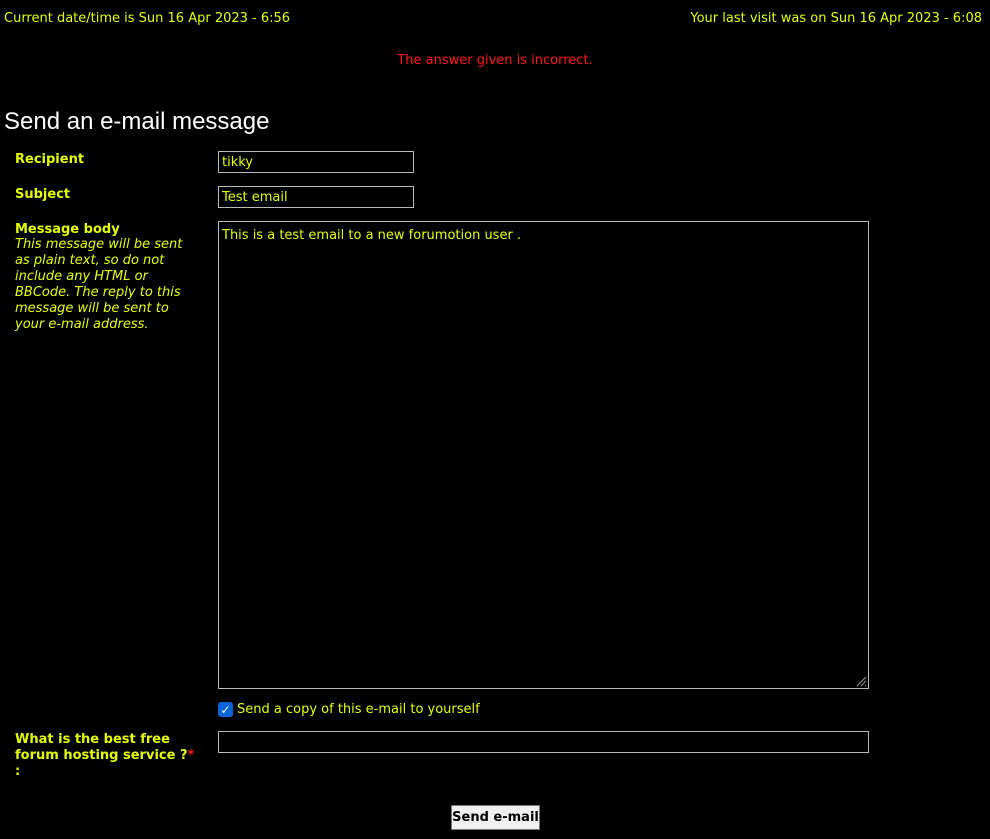 This screenshot has height=839, width=990. Describe the element at coordinates (860, 680) in the screenshot. I see `resize-grip-icon` at that location.